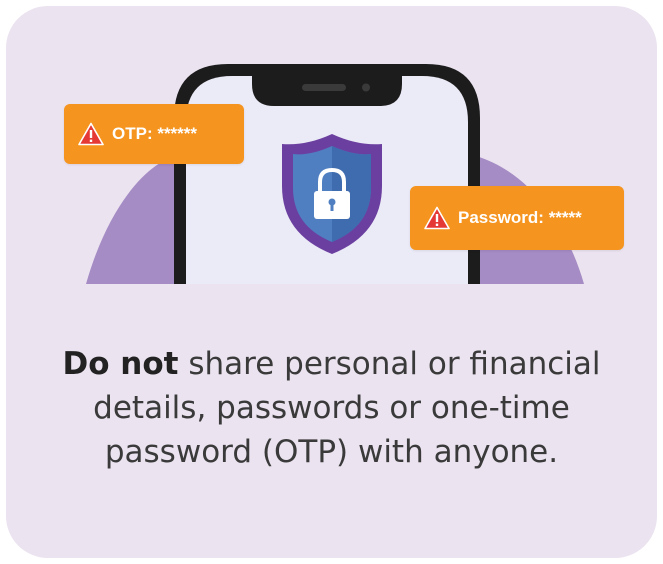 The height and width of the screenshot is (564, 663). I want to click on message-line-3: password (OTP) with anyone., so click(331, 452).